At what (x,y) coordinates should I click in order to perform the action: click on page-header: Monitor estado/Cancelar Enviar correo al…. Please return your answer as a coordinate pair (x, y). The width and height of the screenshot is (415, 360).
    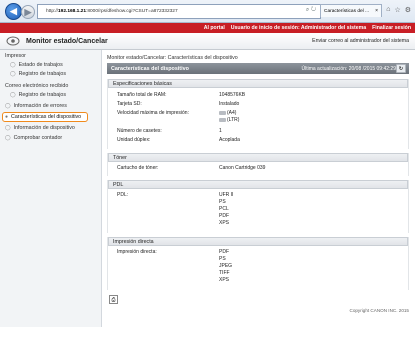
    Looking at the image, I should click on (207, 41).